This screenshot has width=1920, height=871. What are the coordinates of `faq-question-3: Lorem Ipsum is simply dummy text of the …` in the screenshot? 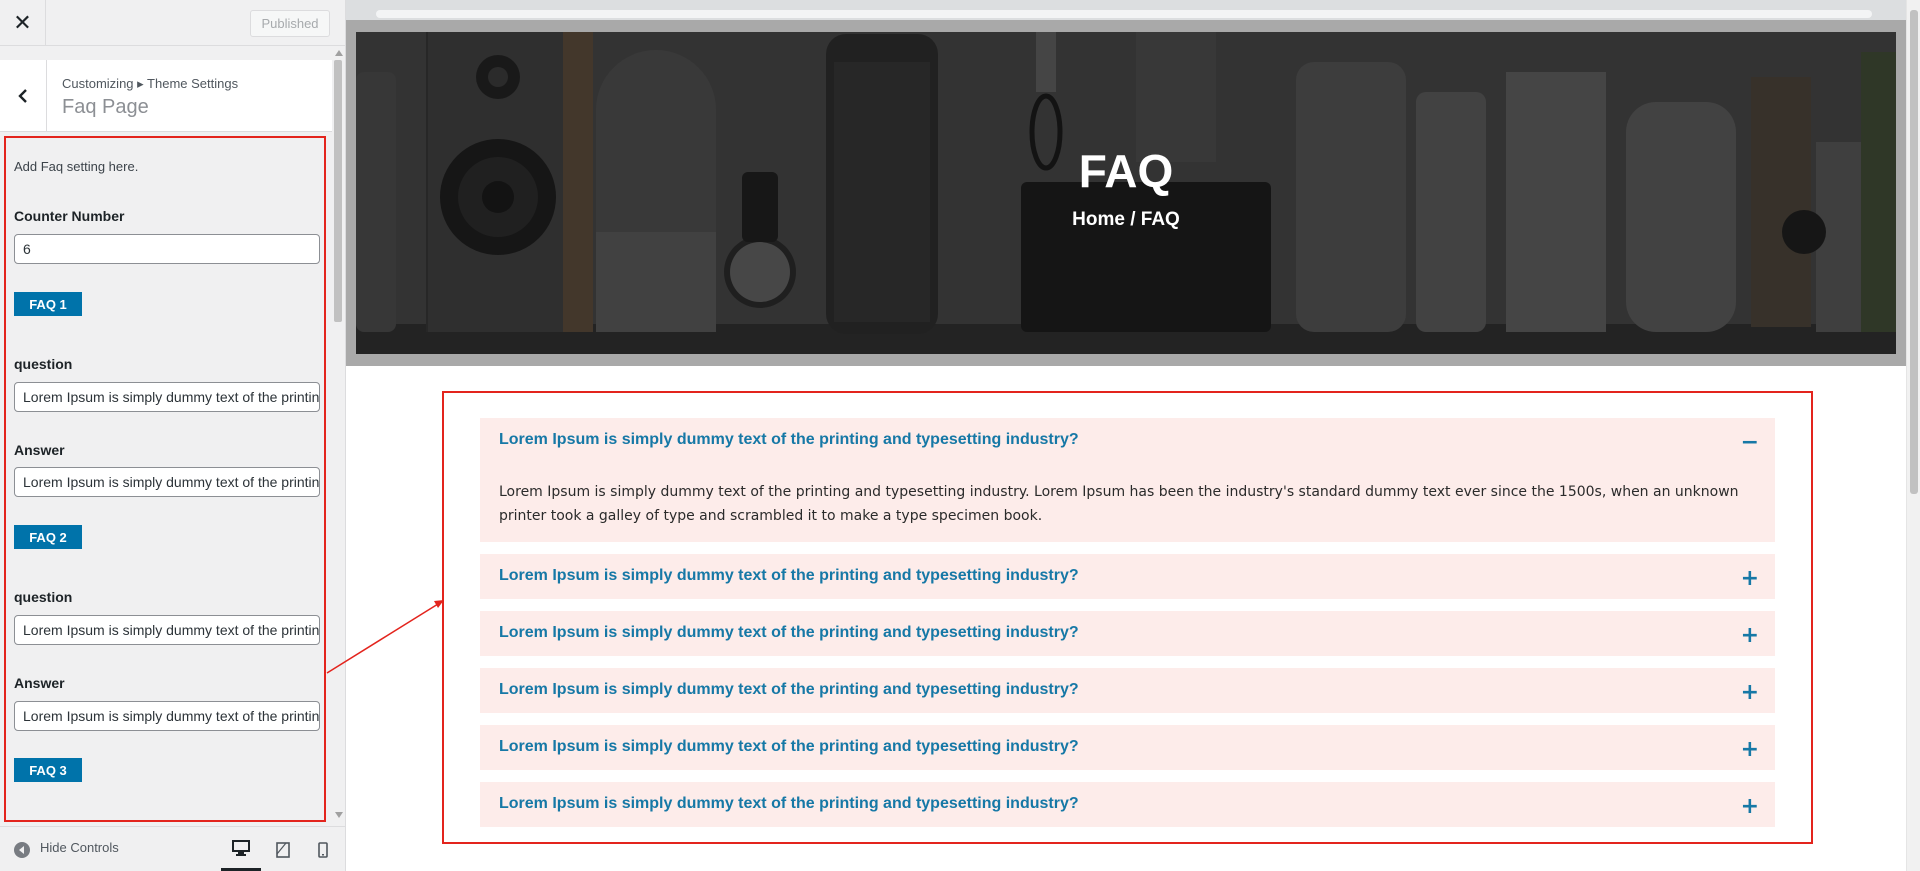 It's located at (789, 633).